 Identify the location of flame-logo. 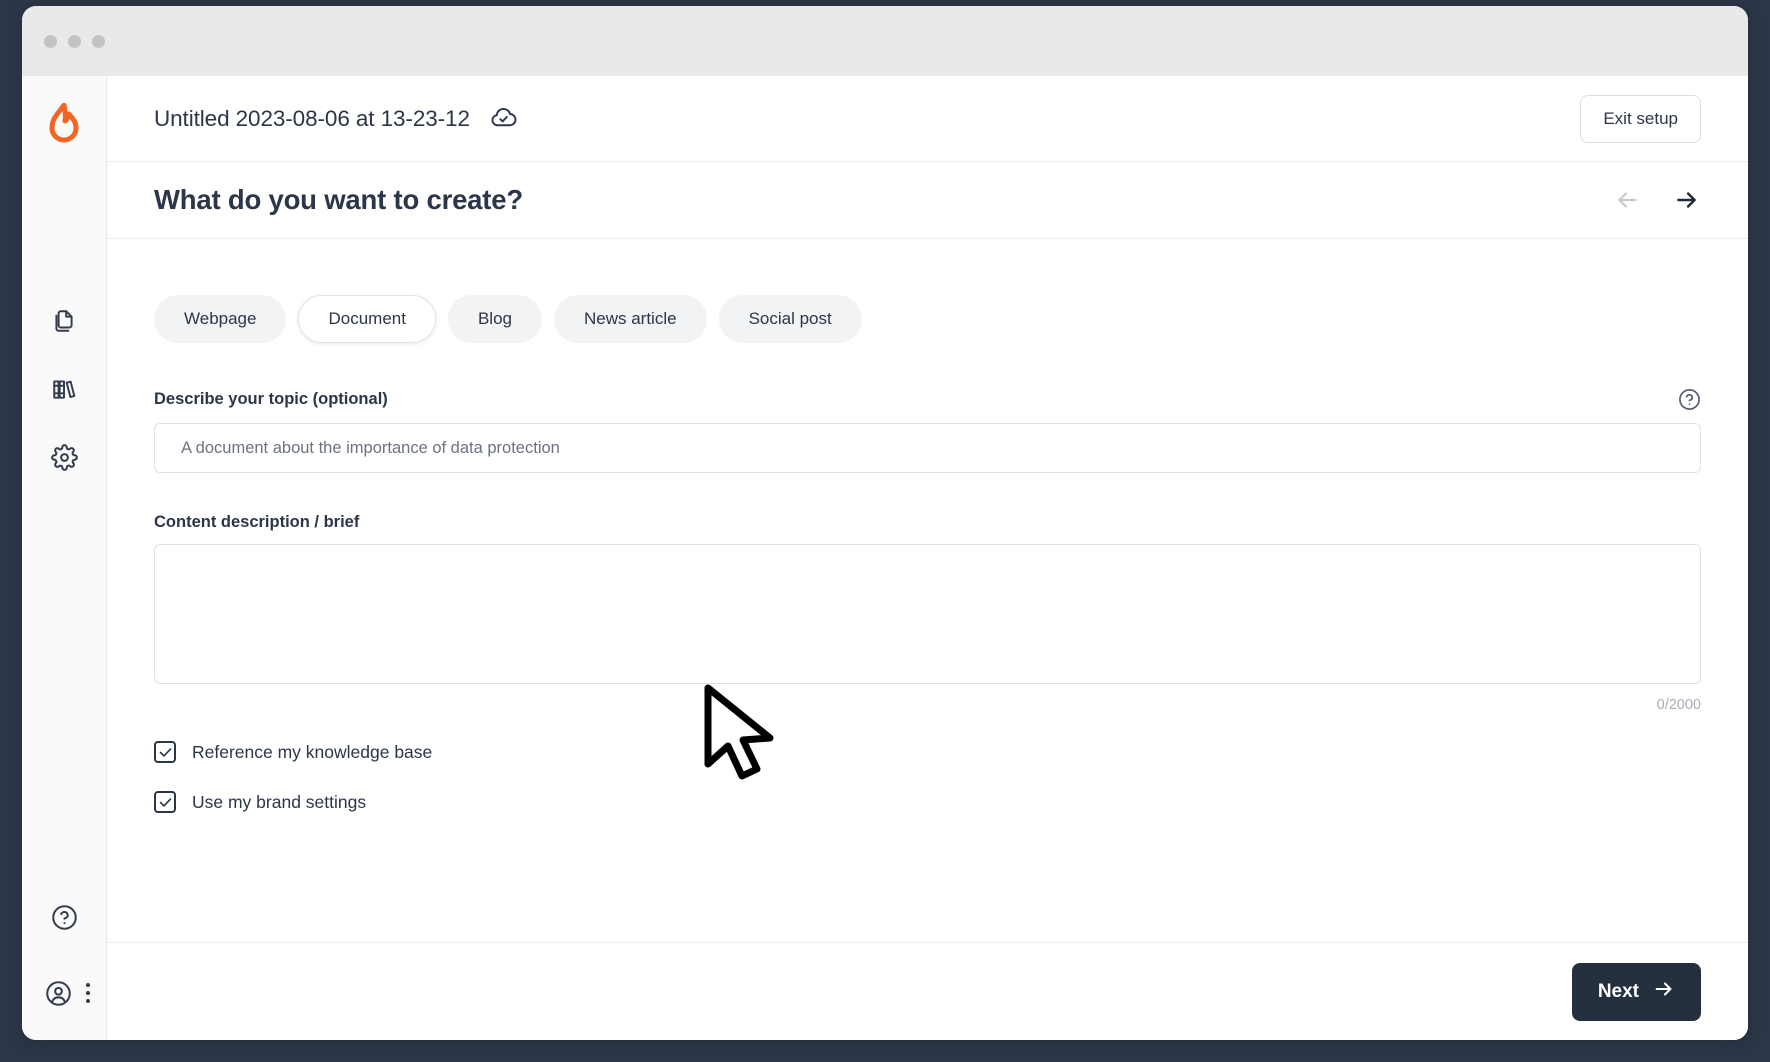
(64, 125).